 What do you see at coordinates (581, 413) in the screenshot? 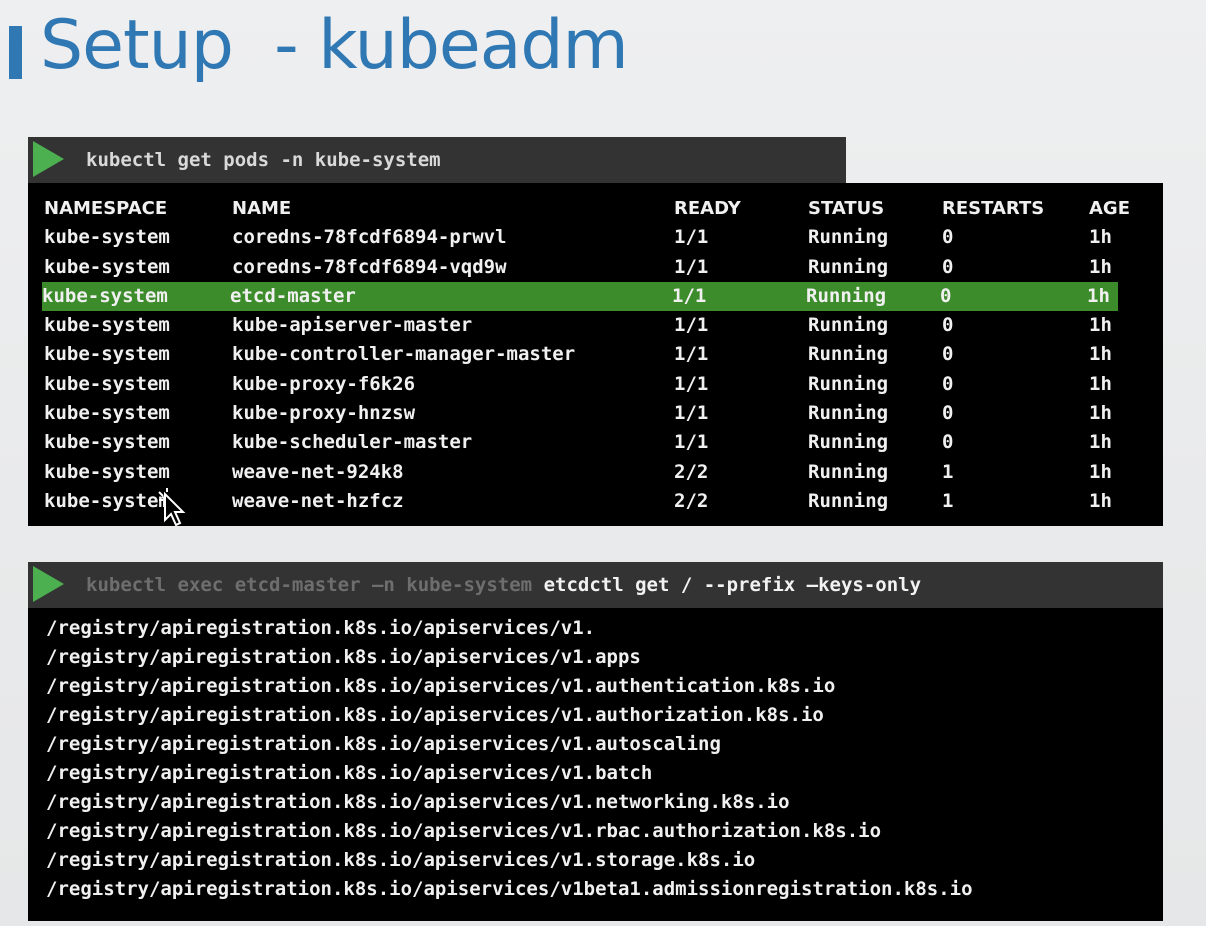
I see `pod-row: kube-system kube-proxy-hnzsw 1/1 Running 0 1h` at bounding box center [581, 413].